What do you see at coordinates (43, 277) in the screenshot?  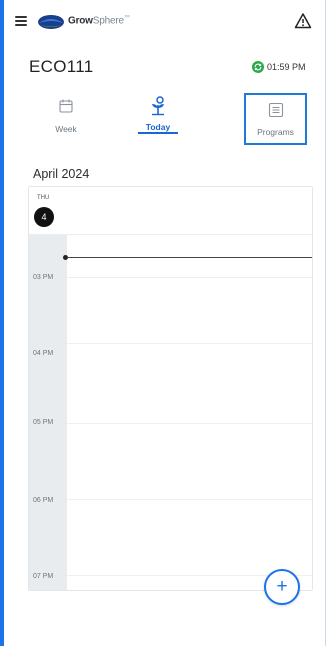 I see `hour-label: 03 PM` at bounding box center [43, 277].